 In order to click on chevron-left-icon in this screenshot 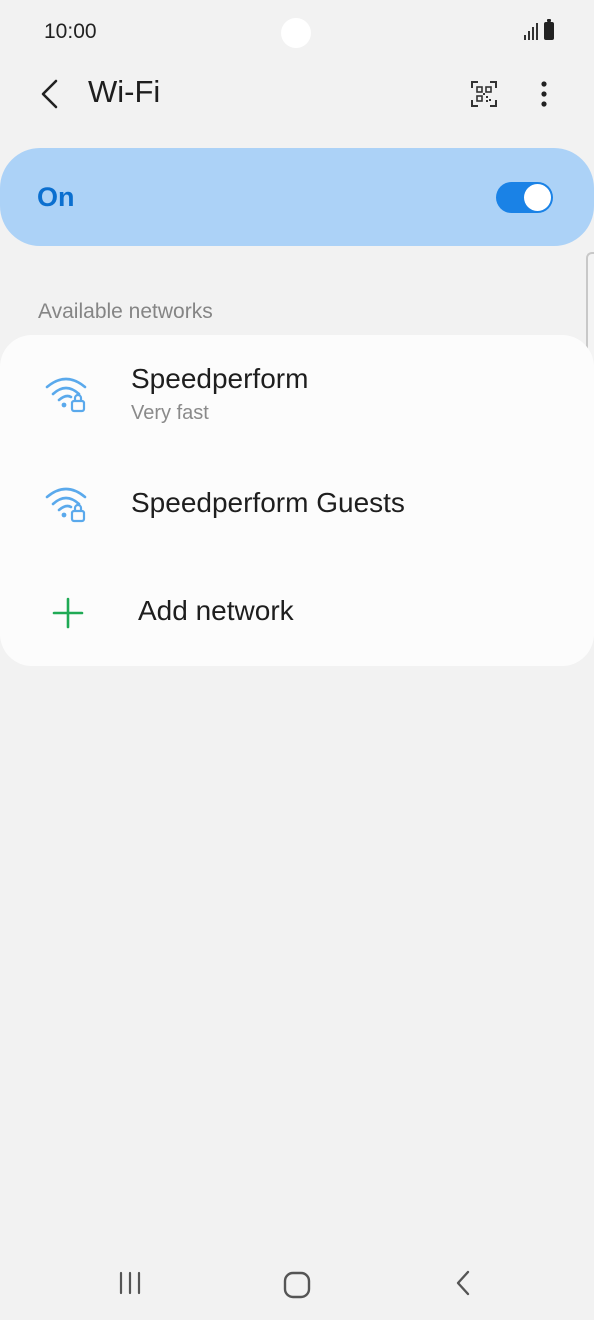, I will do `click(49, 94)`.